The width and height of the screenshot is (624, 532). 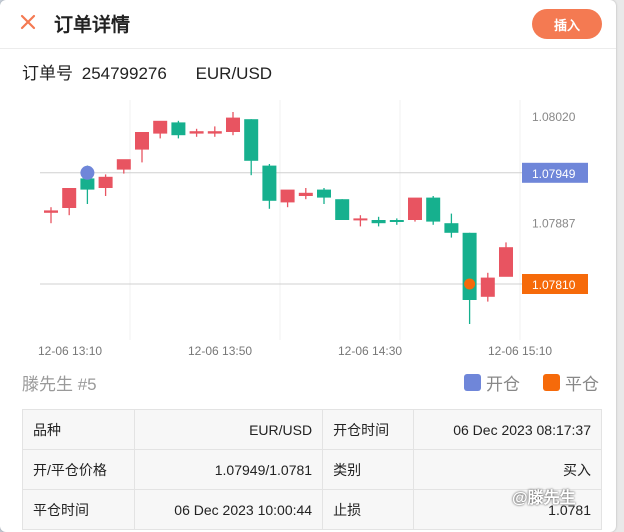 What do you see at coordinates (59, 384) in the screenshot?
I see `account-owner: 滕先生 #5` at bounding box center [59, 384].